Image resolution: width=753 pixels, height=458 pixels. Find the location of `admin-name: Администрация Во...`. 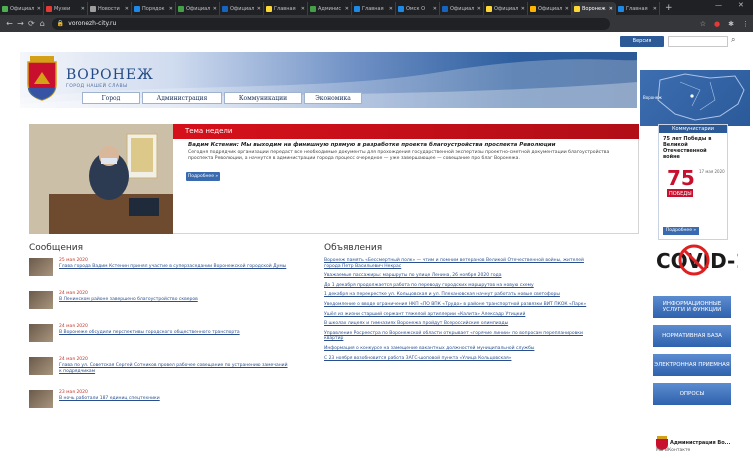

admin-name: Администрация Во... is located at coordinates (700, 443).